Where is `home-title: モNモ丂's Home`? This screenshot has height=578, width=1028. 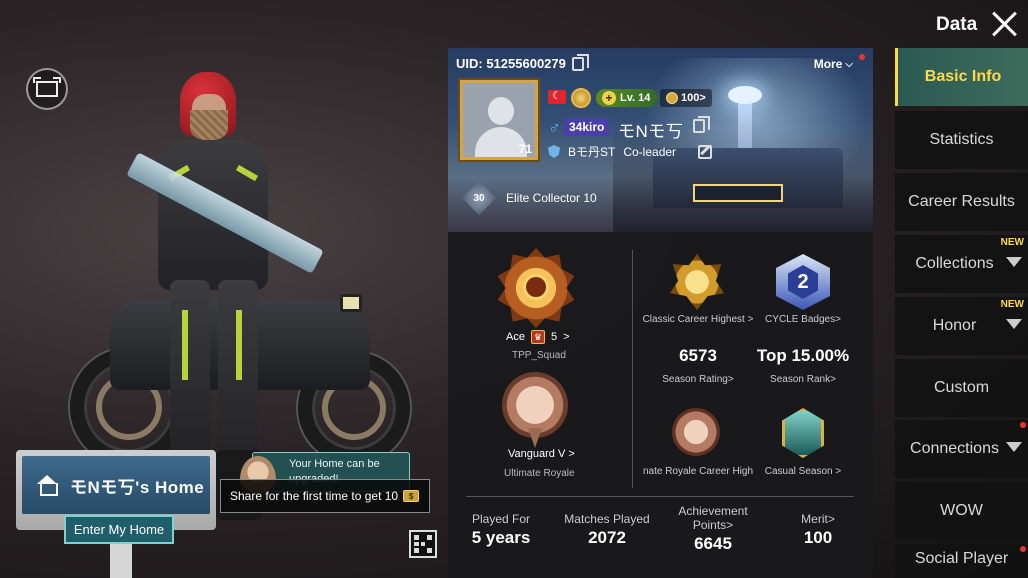
home-title: モNモ丂's Home is located at coordinates (137, 487).